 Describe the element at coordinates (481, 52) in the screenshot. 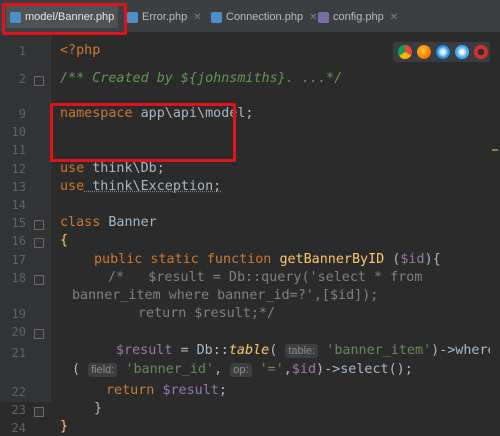

I see `opera-icon` at that location.